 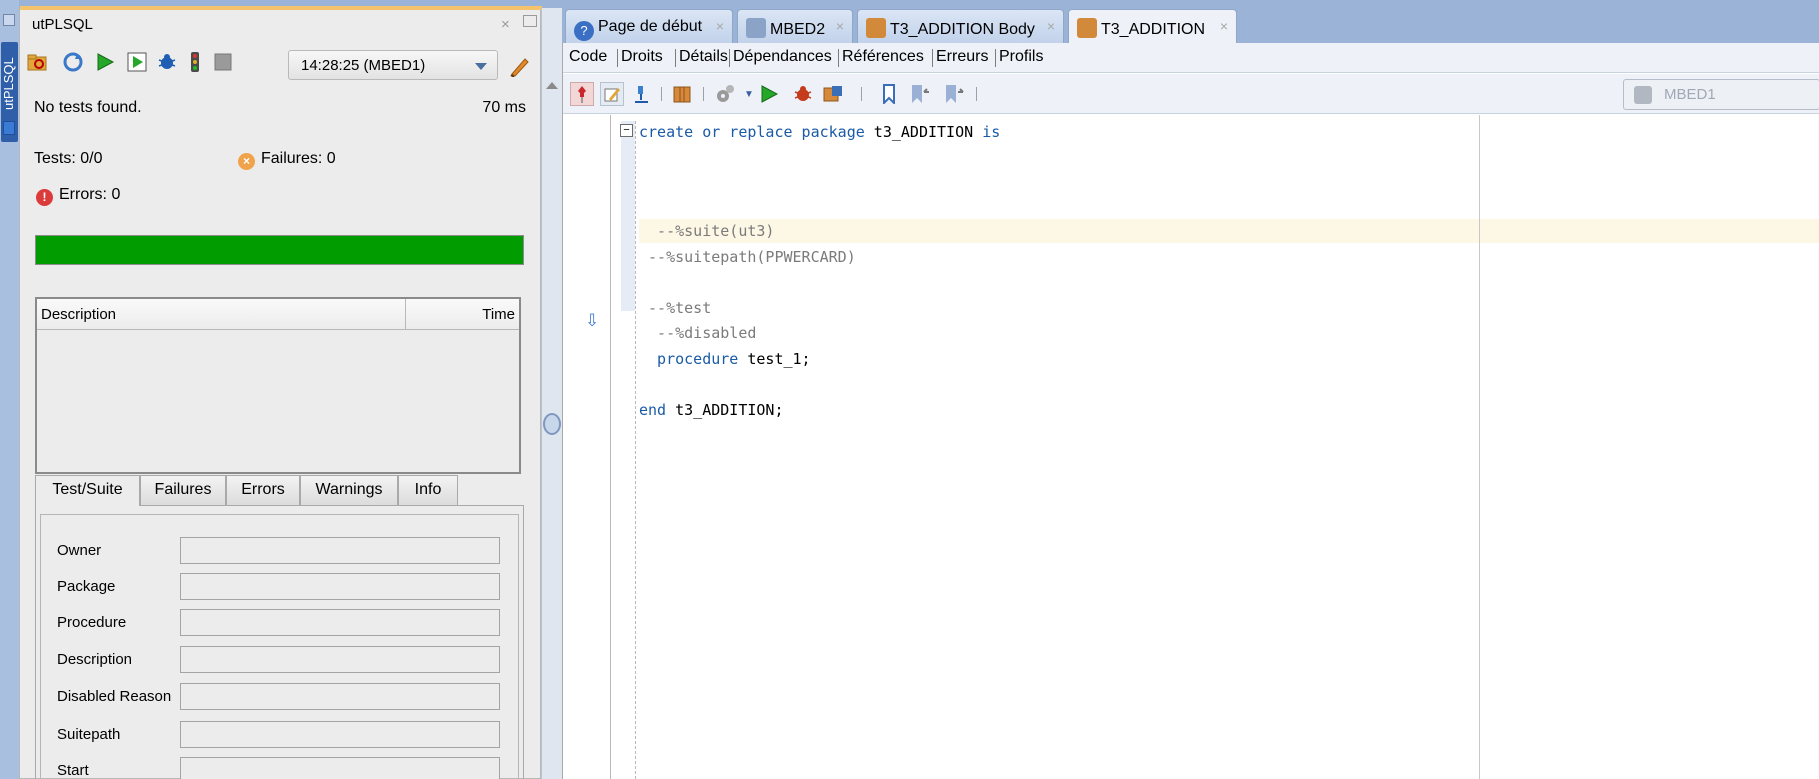 What do you see at coordinates (95, 659) in the screenshot?
I see `description-label: Description` at bounding box center [95, 659].